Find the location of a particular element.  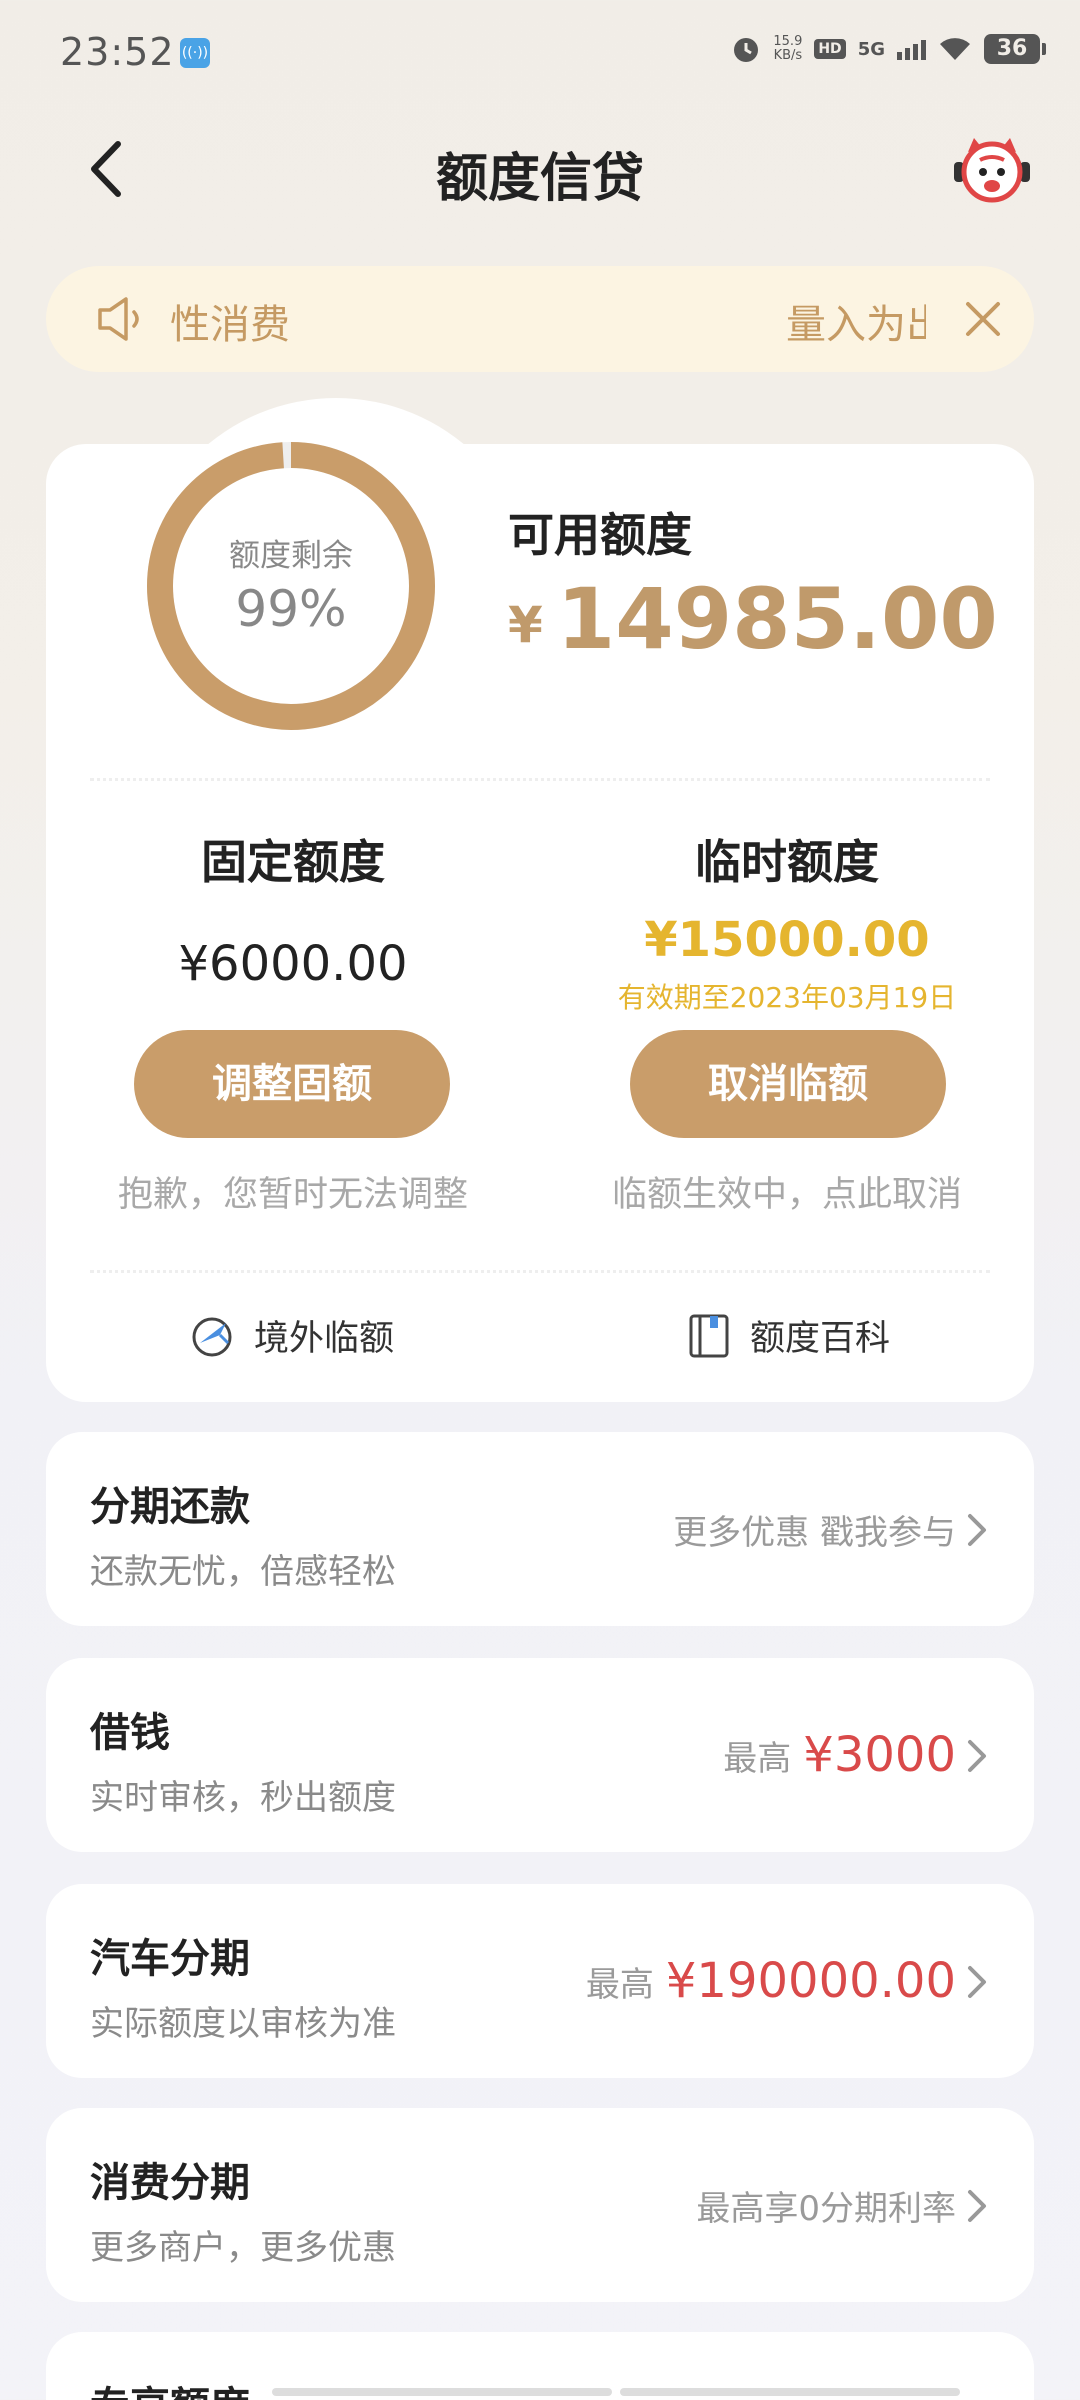

list-item-car-installment: 汽车分期 实际额度以审核为准 最高 ¥190000.00 is located at coordinates (540, 1981).